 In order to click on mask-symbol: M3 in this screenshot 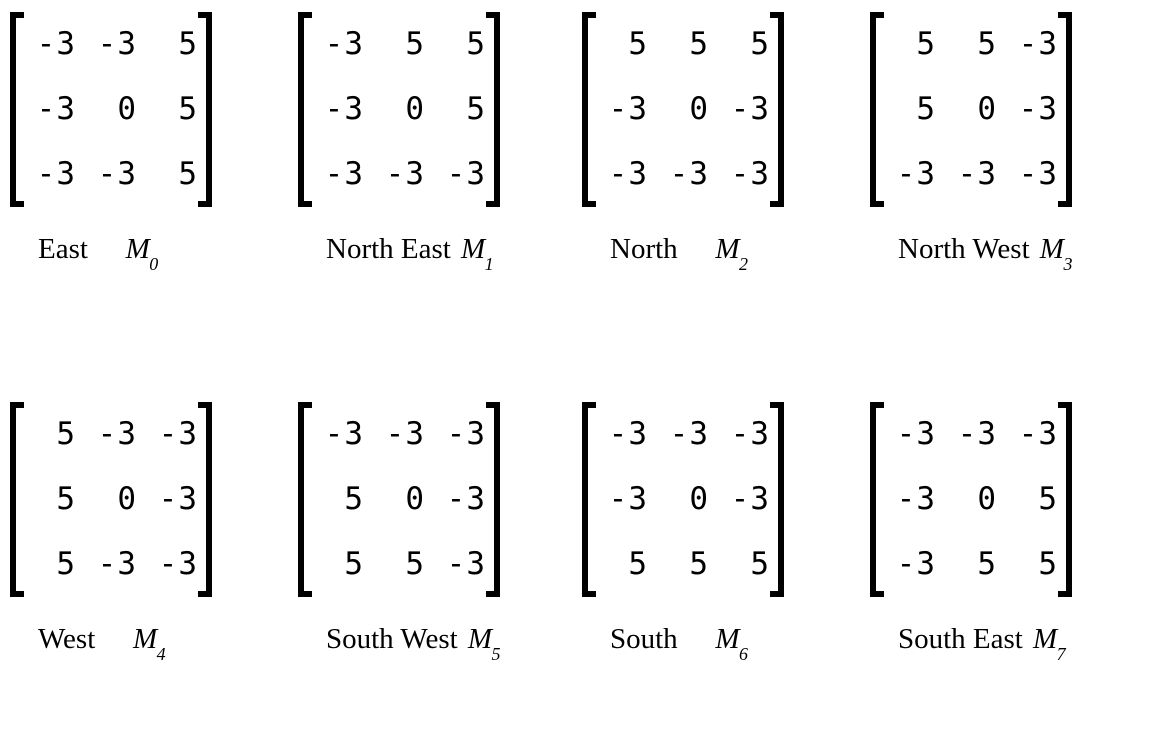, I will do `click(1056, 254)`.